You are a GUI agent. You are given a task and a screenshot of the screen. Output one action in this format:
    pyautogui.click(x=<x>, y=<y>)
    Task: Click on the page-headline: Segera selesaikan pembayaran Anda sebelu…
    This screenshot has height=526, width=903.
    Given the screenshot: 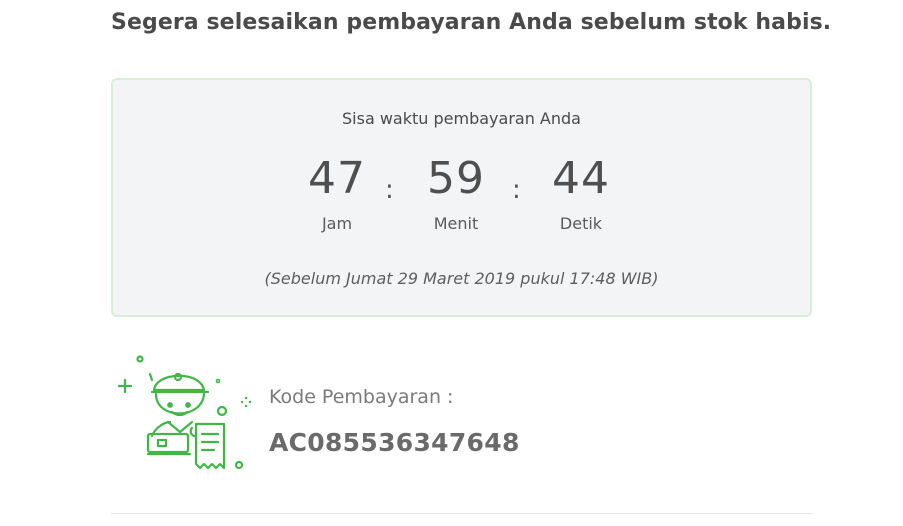 What is the action you would take?
    pyautogui.click(x=471, y=22)
    